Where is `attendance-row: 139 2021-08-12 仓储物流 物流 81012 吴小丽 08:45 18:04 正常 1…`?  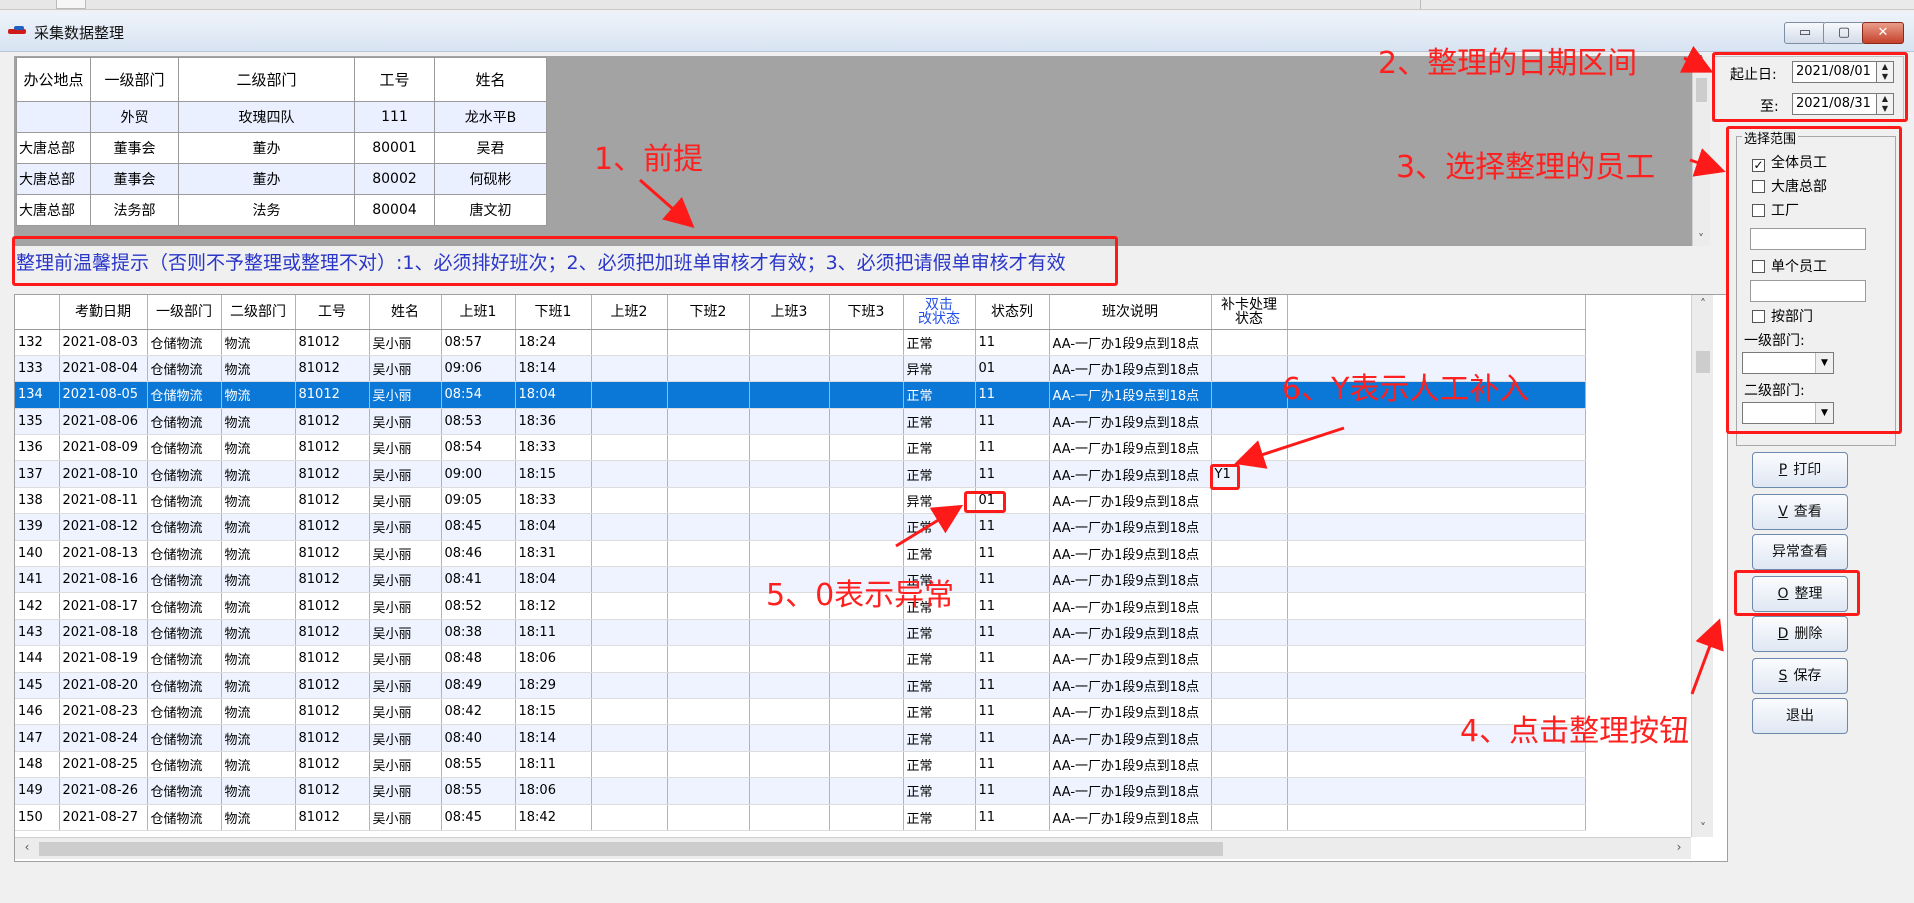 attendance-row: 139 2021-08-12 仓储物流 物流 81012 吴小丽 08:45 18:04 正常 1… is located at coordinates (800, 527).